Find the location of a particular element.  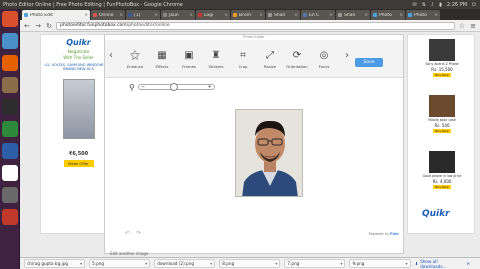

volume-icon: ♪ is located at coordinates (432, 5).